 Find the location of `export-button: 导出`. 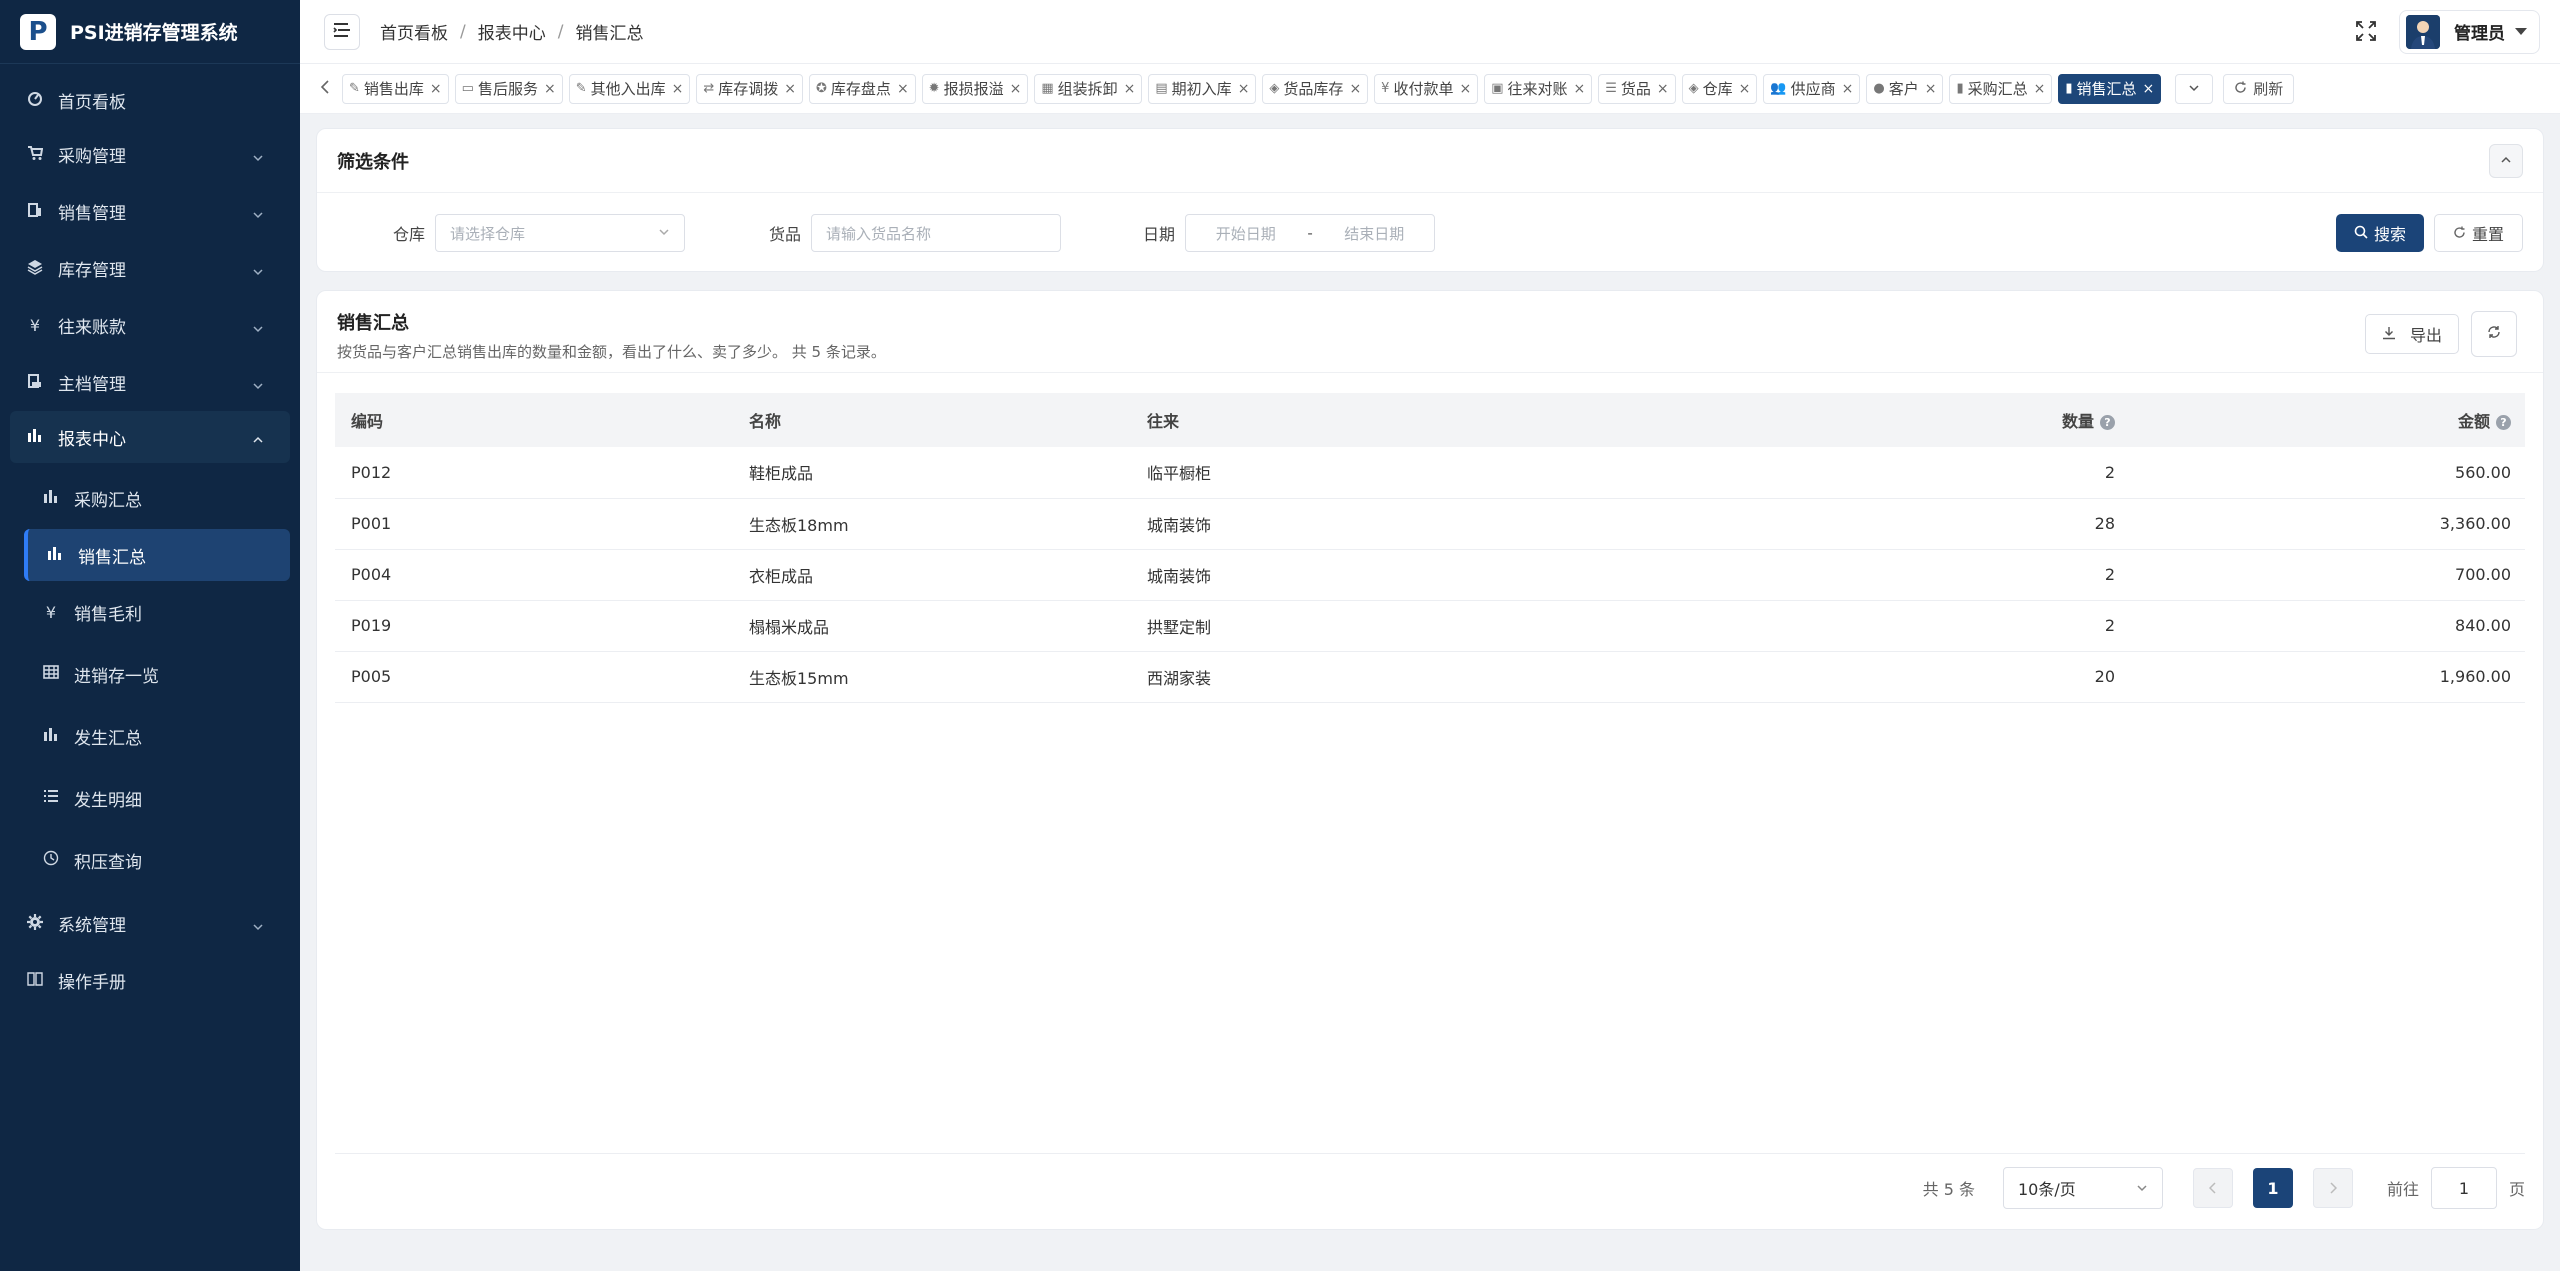

export-button: 导出 is located at coordinates (2411, 334).